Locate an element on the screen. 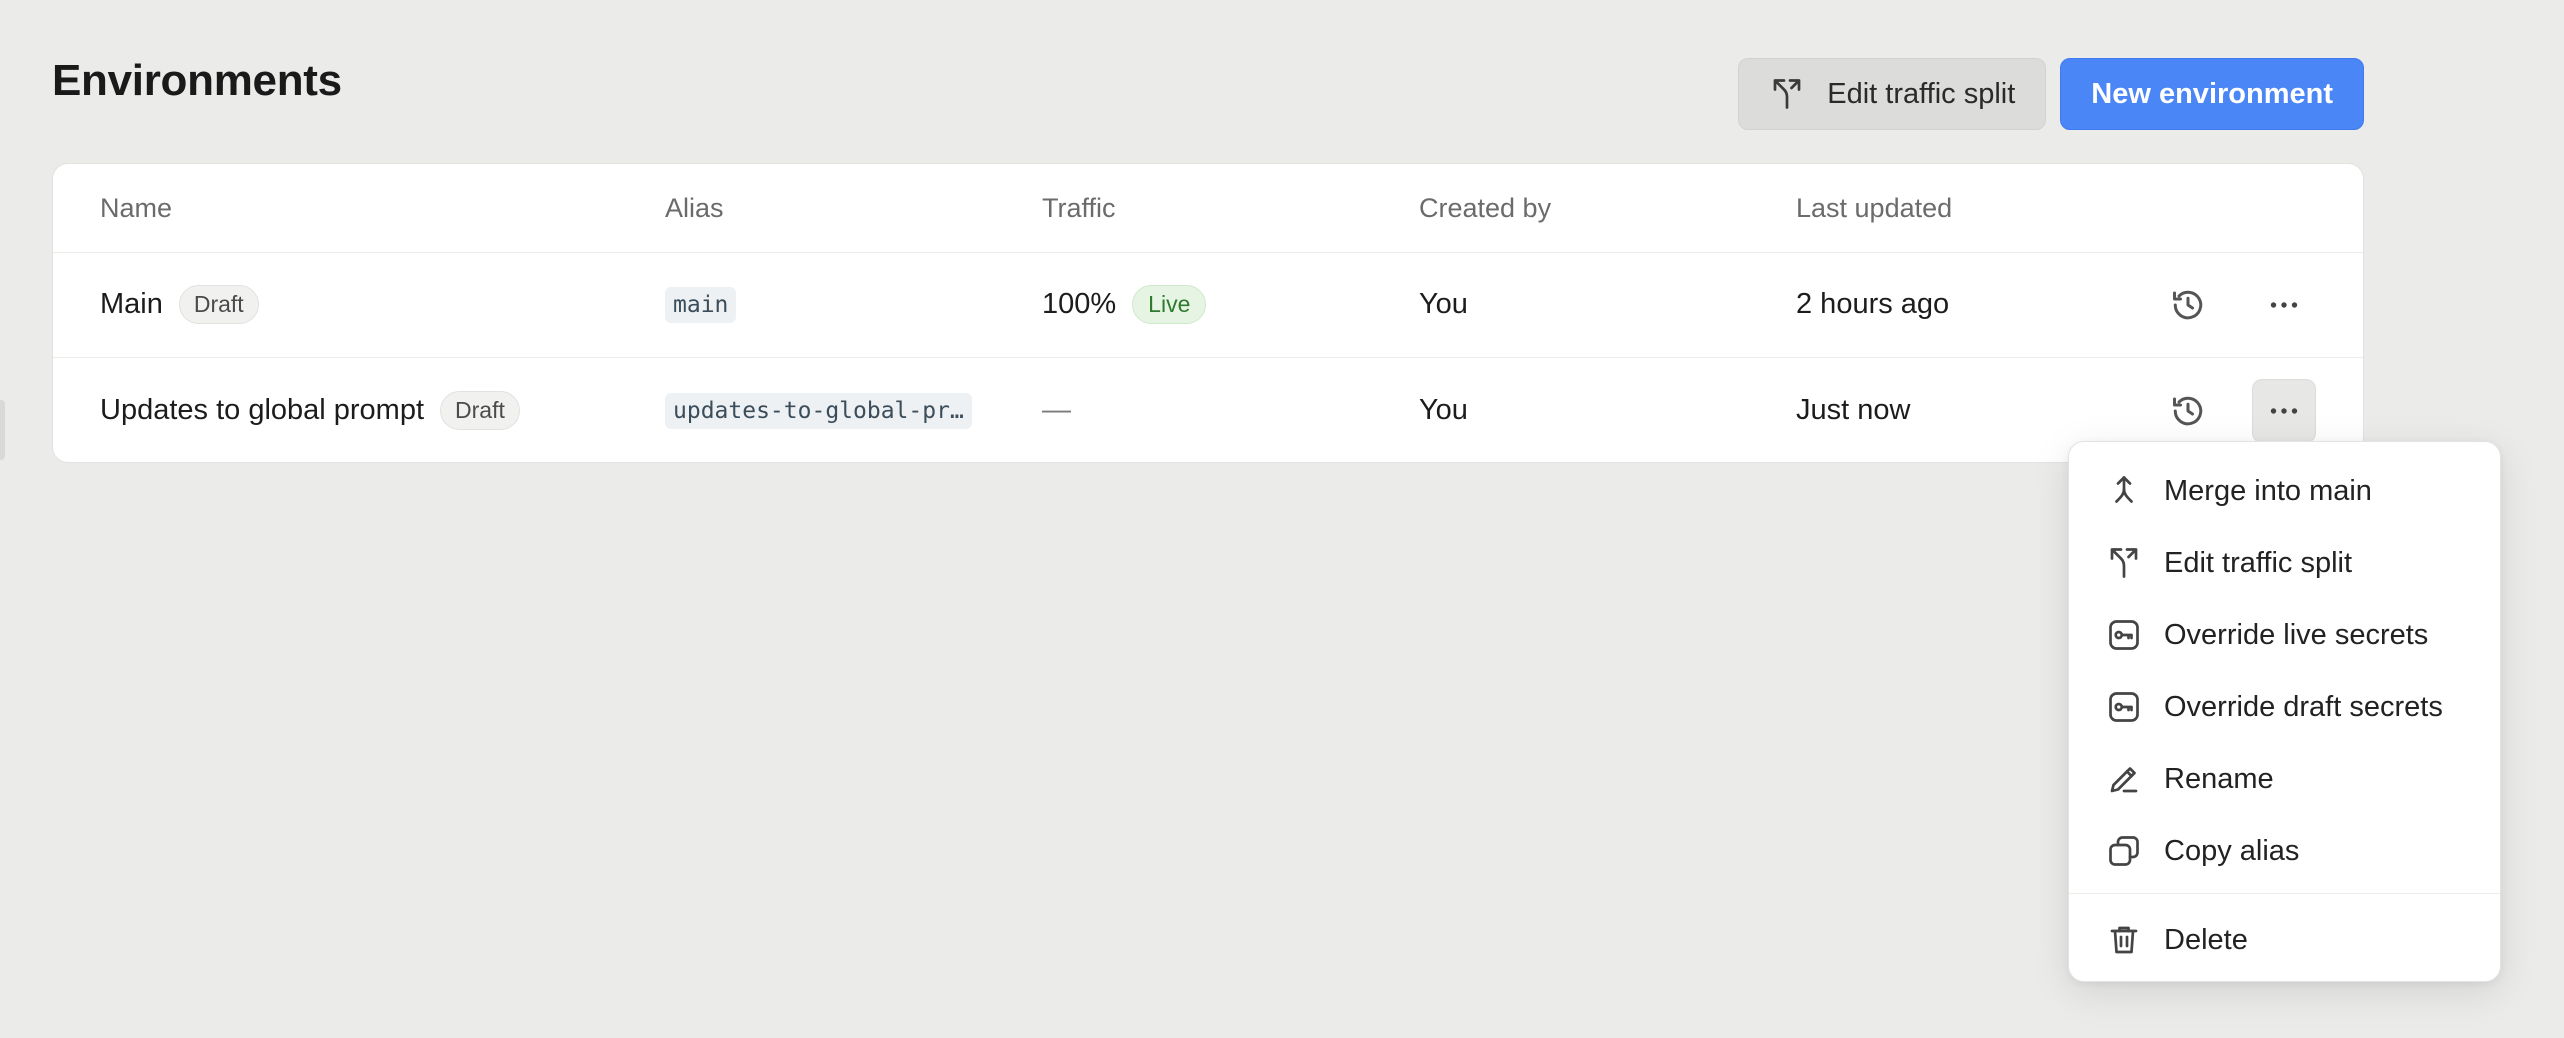  menu-item-rename: Rename is located at coordinates (2284, 779).